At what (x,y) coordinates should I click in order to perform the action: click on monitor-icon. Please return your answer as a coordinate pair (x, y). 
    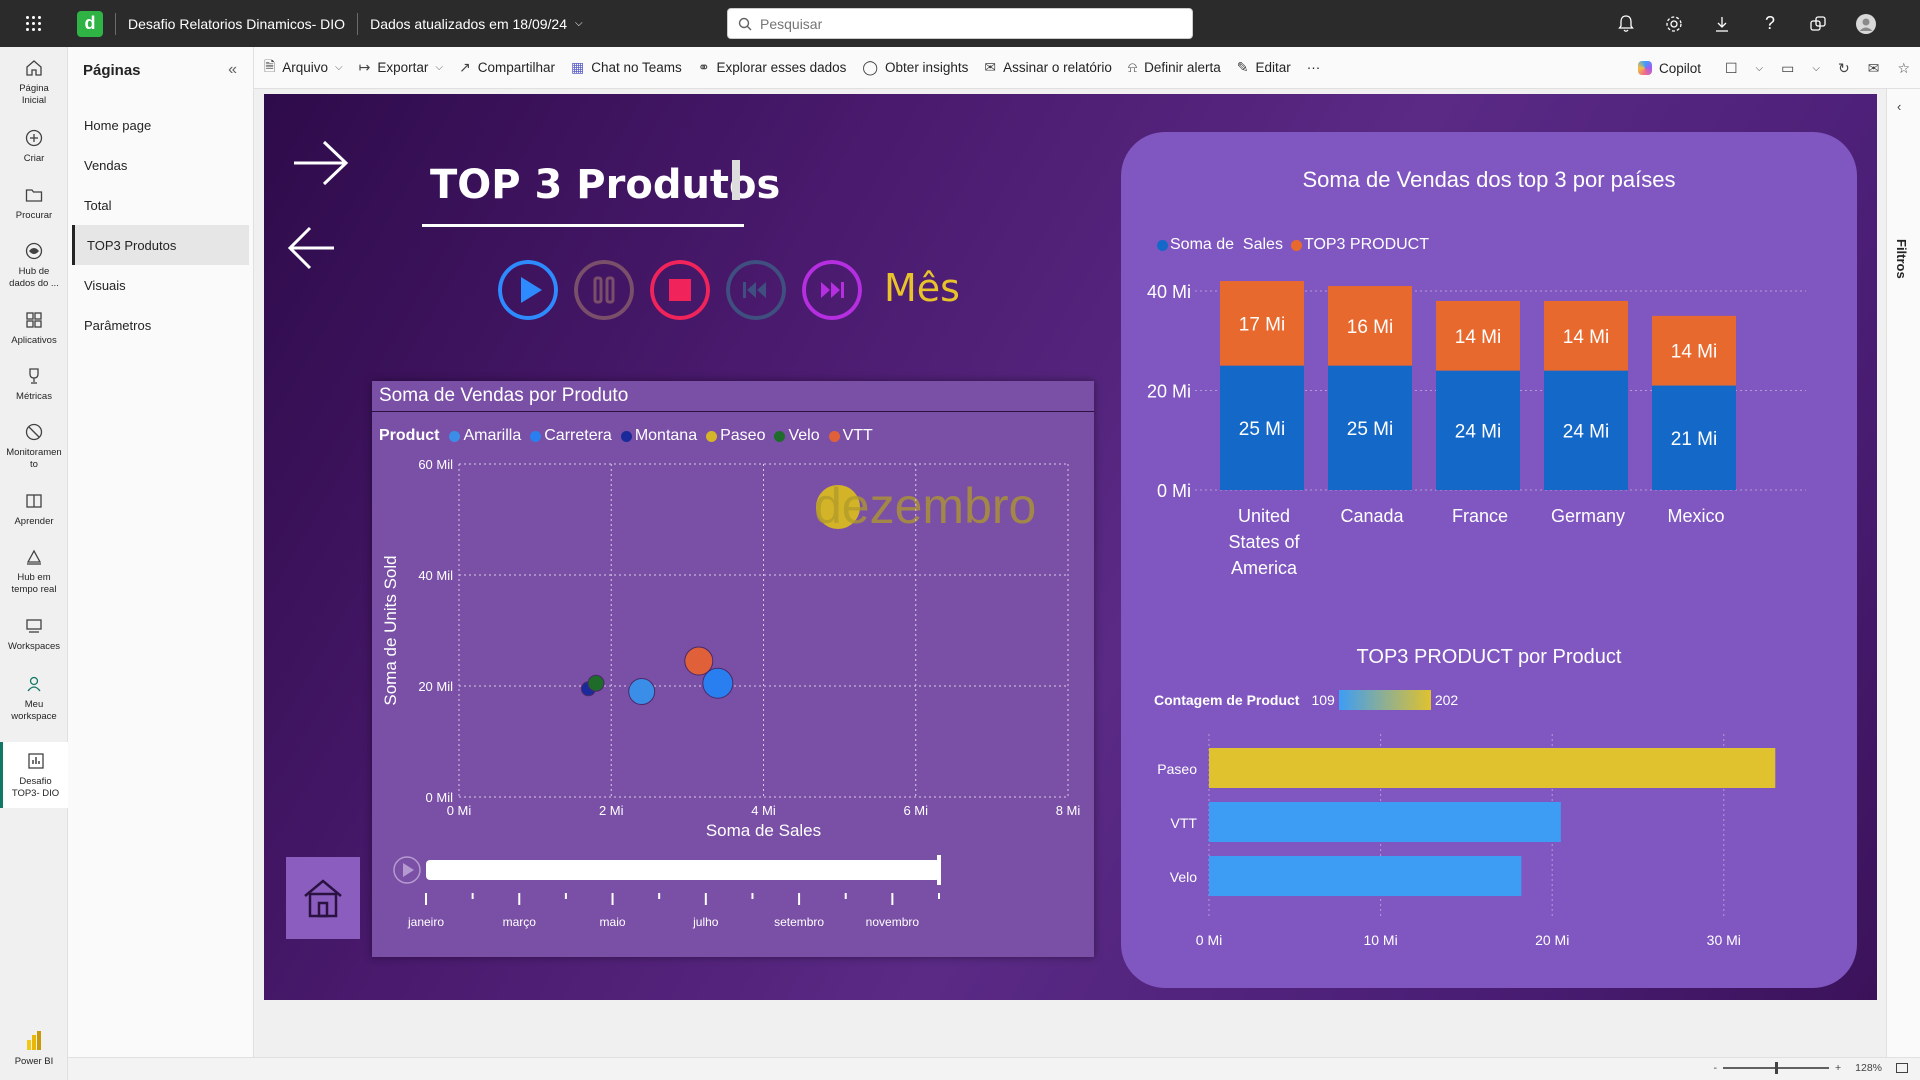
    Looking at the image, I should click on (34, 432).